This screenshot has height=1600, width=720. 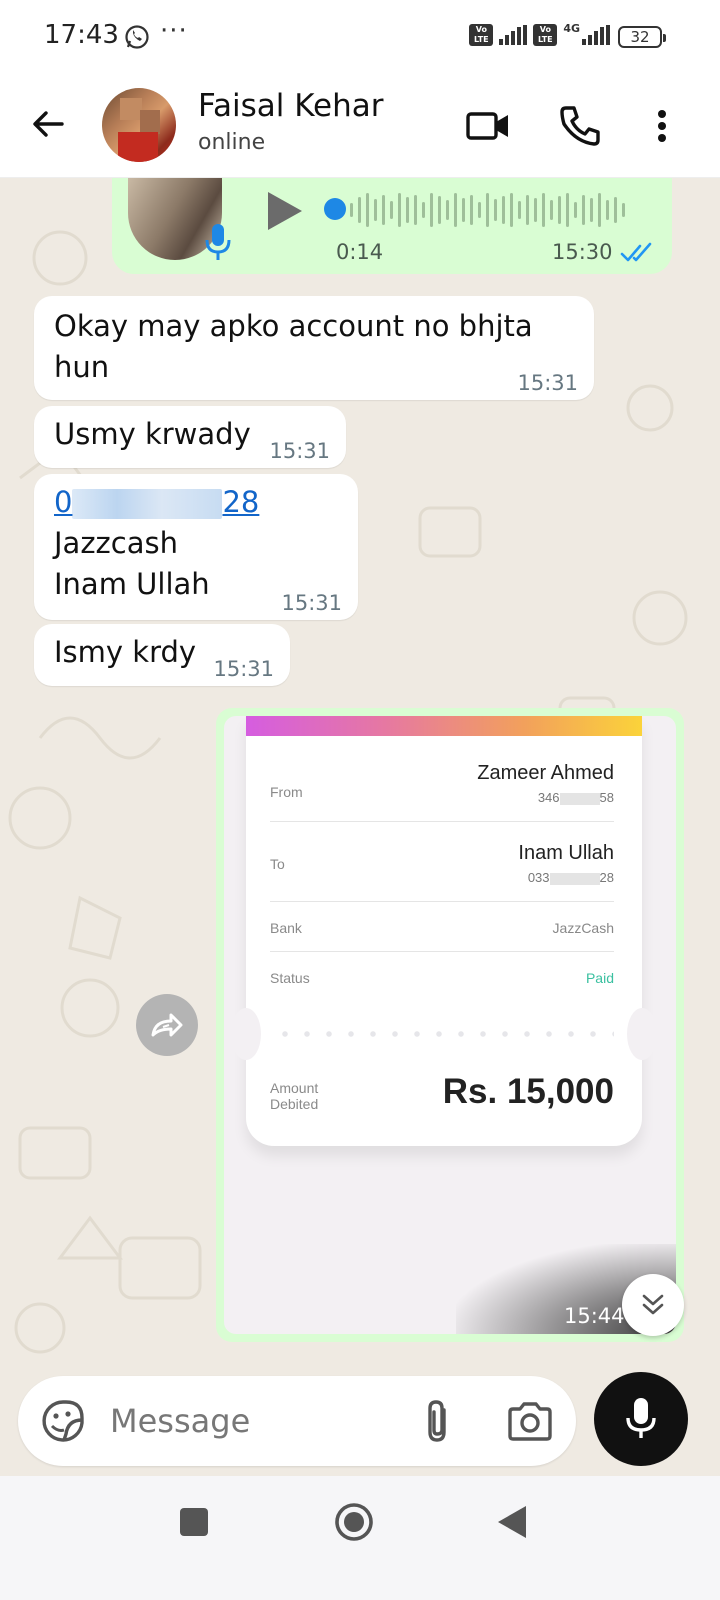 I want to click on message-composer, so click(x=297, y=1421).